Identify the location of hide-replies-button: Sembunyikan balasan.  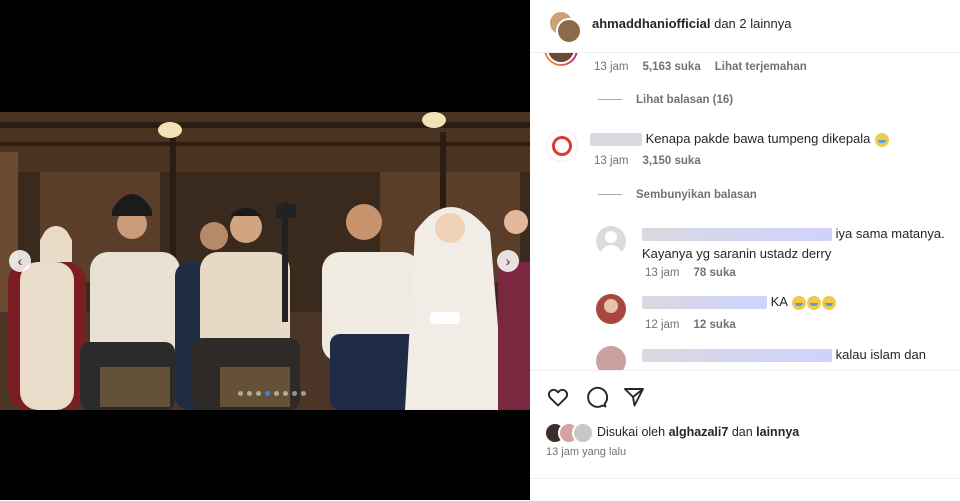
(677, 195).